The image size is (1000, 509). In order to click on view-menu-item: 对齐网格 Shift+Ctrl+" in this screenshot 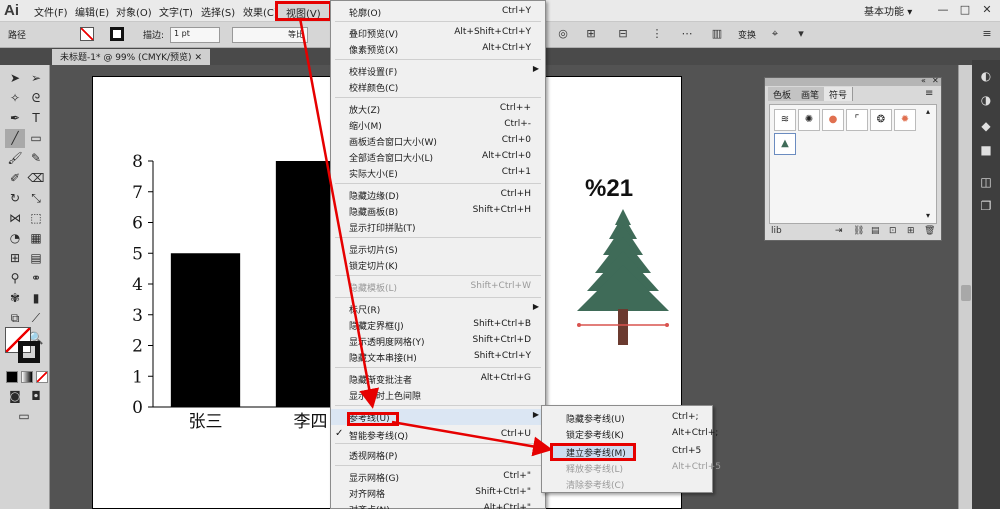, I will do `click(438, 493)`.